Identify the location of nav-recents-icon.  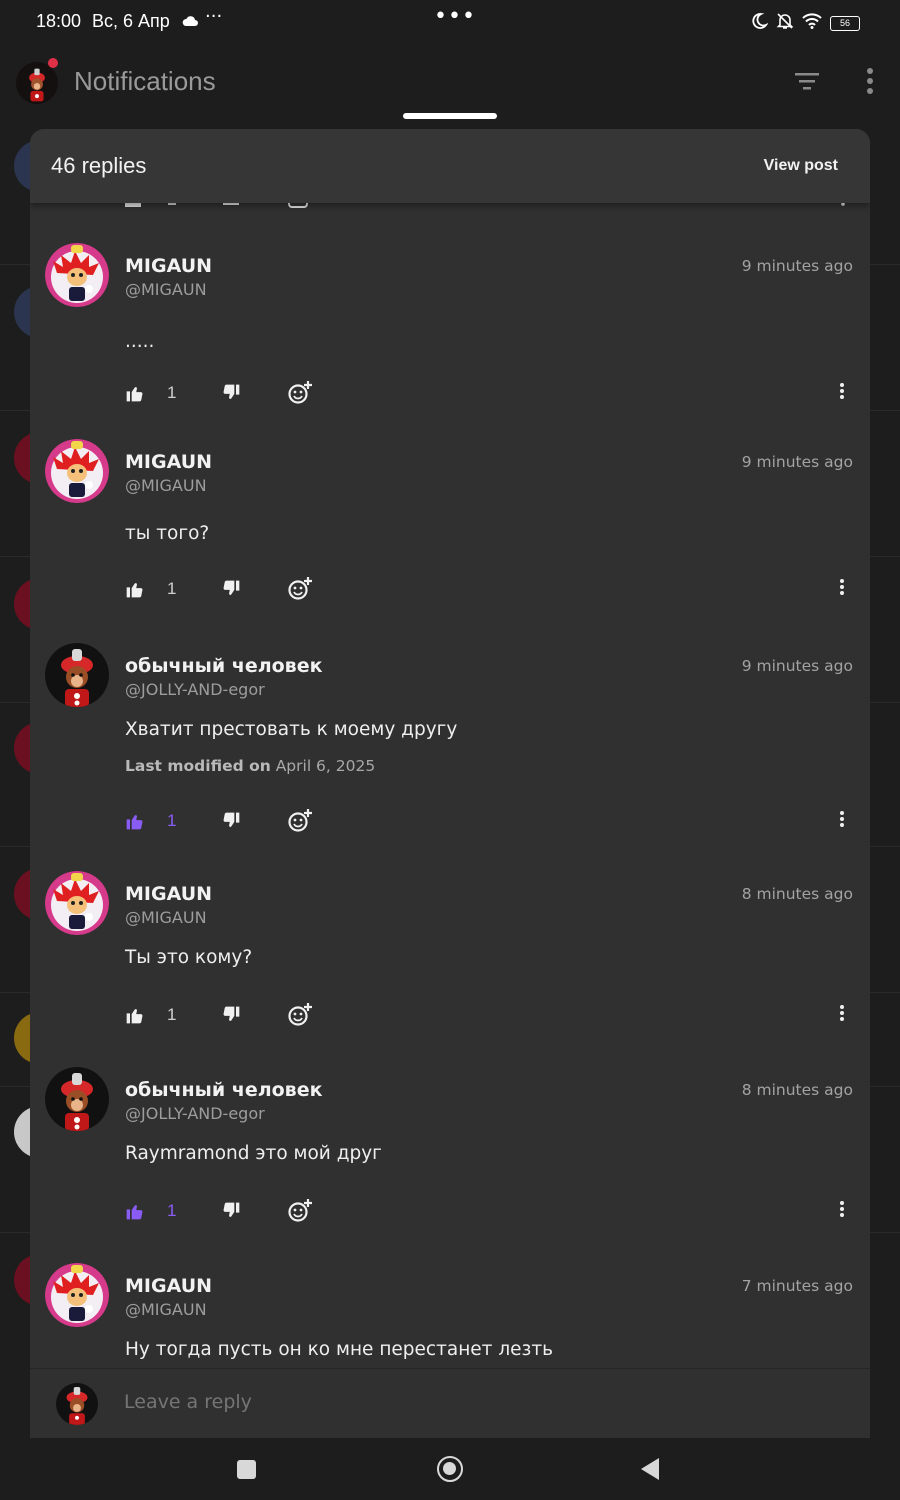
(246, 1469).